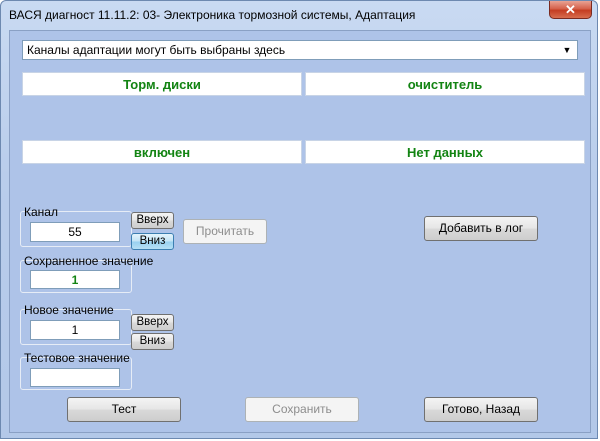 Image resolution: width=600 pixels, height=441 pixels. I want to click on test-value-input, so click(75, 377).